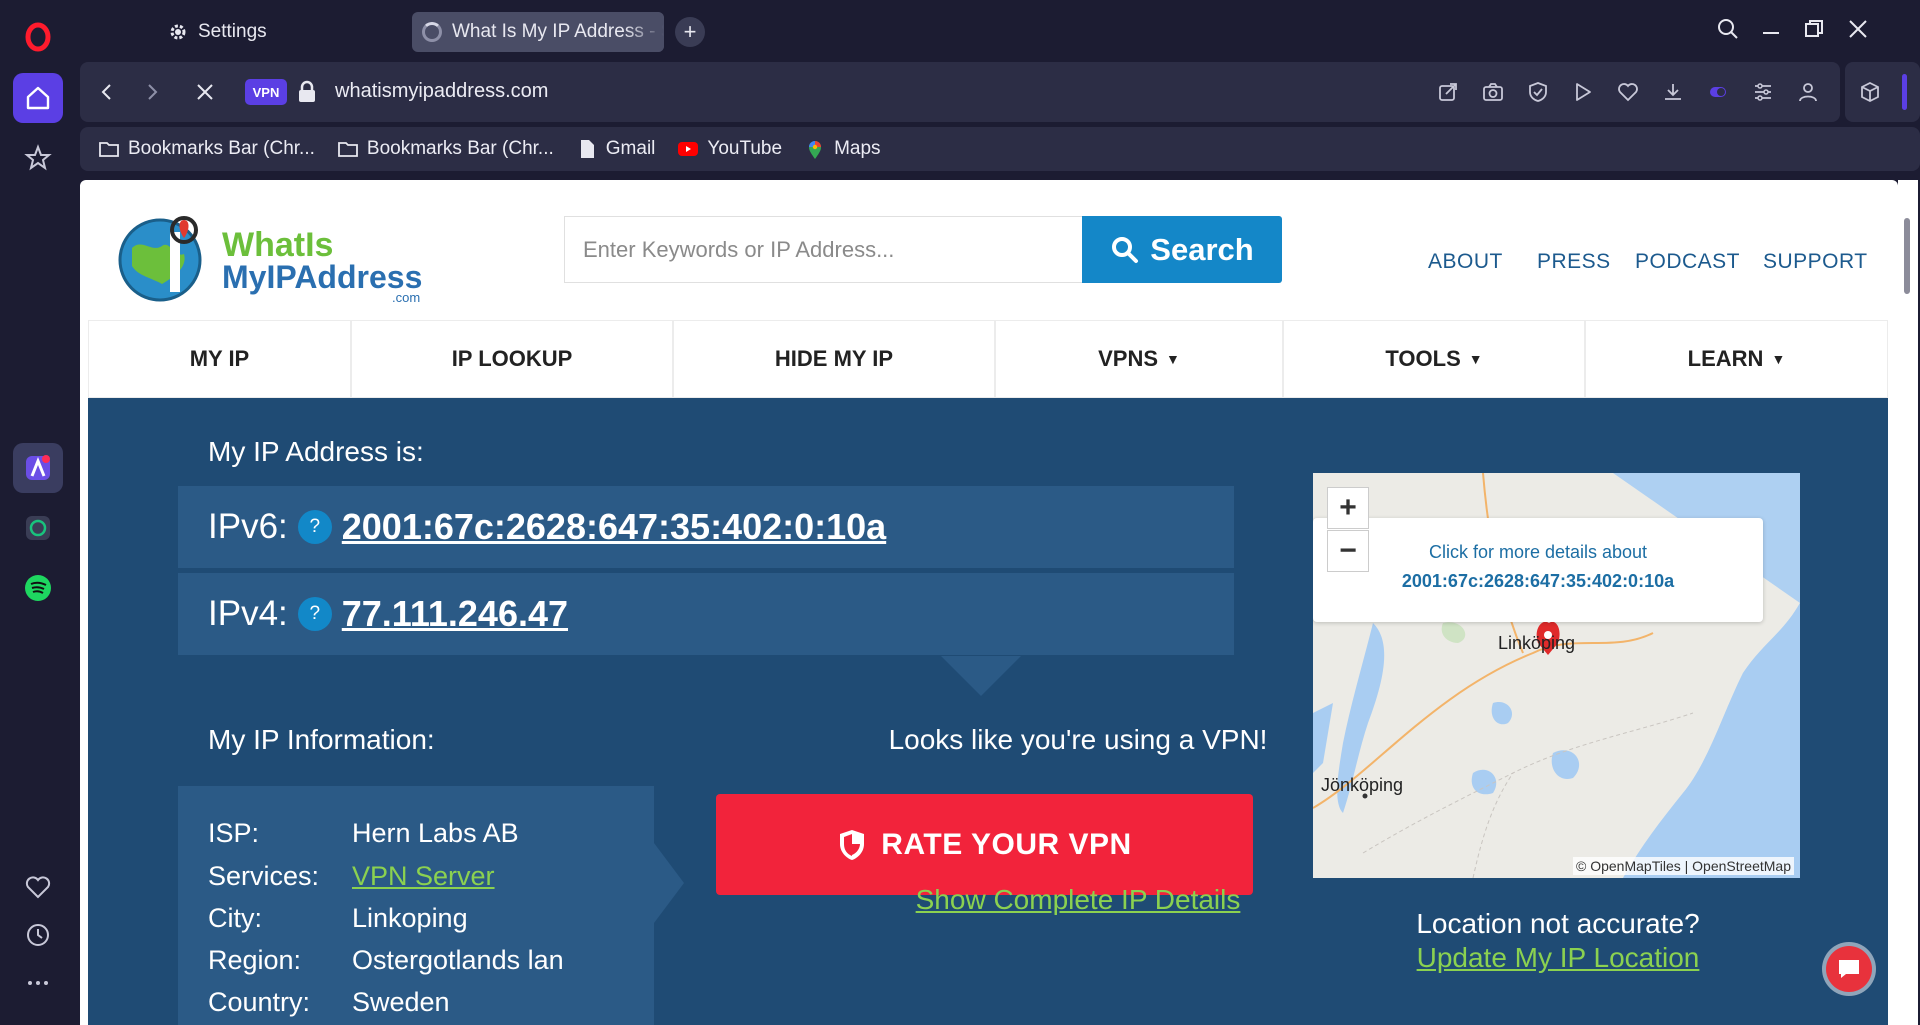  Describe the element at coordinates (1673, 92) in the screenshot. I see `download-icon` at that location.